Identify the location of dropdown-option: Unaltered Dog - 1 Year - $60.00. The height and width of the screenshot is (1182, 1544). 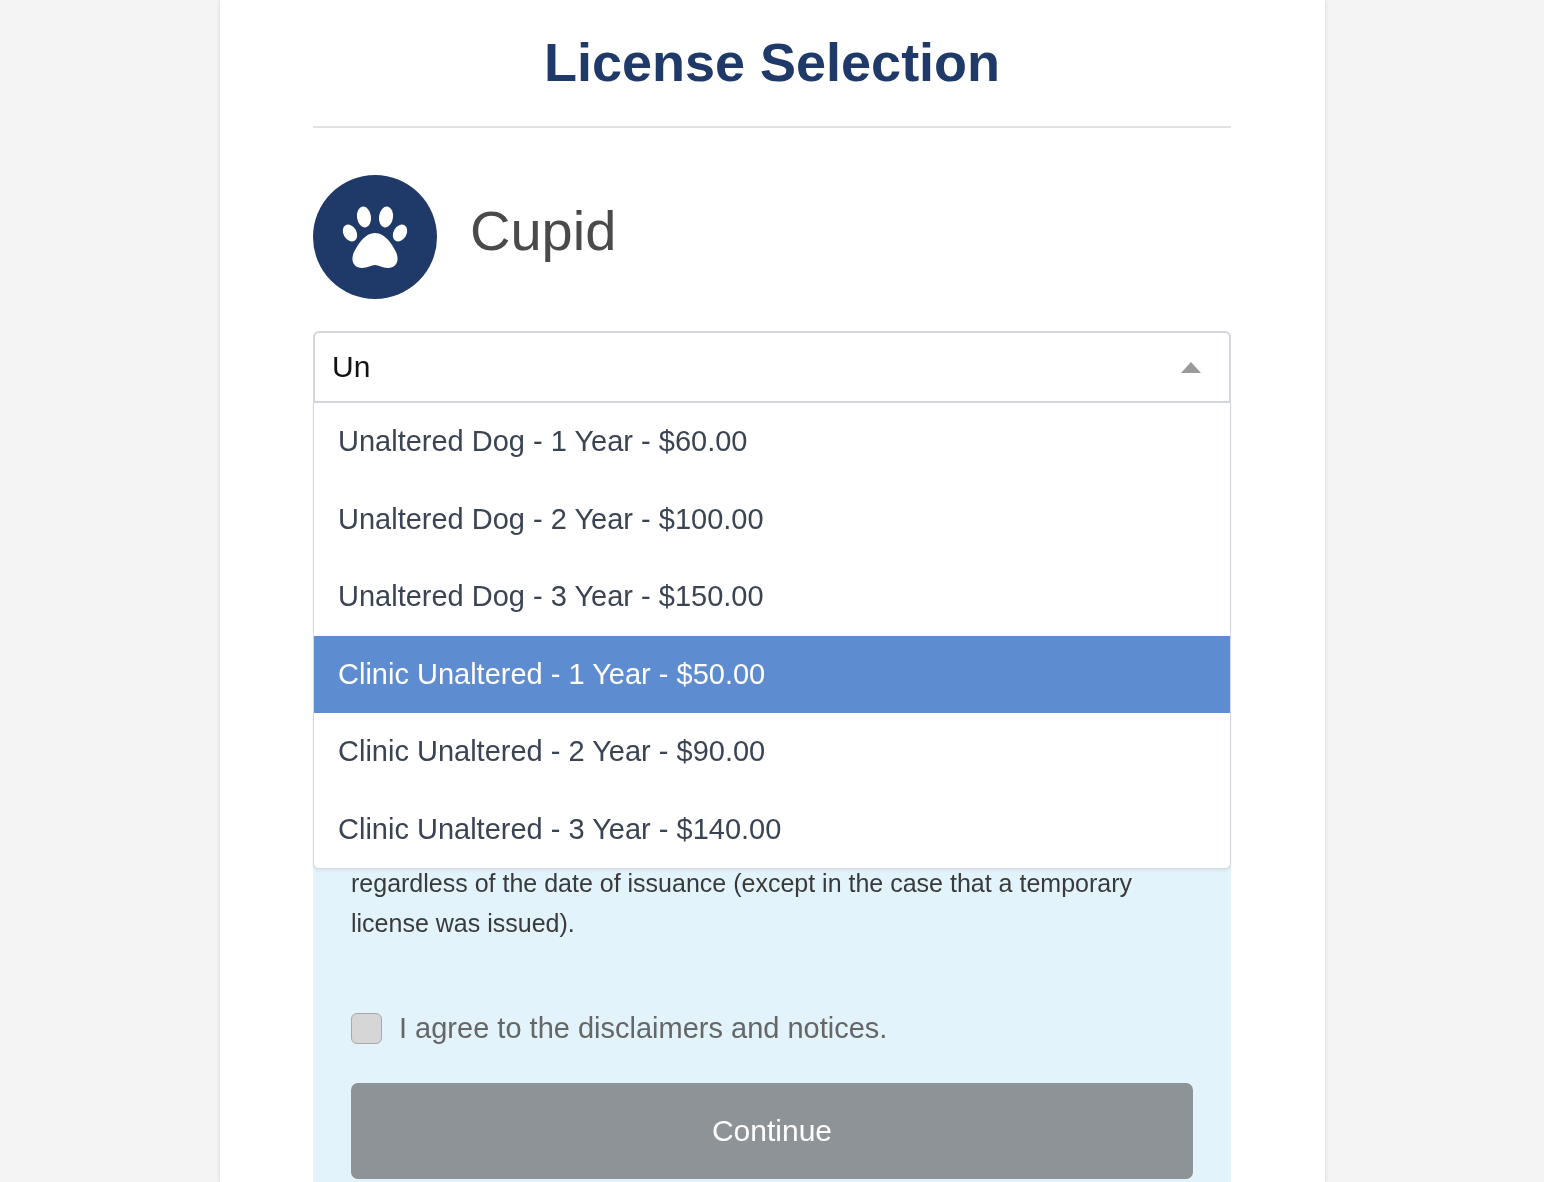
(772, 442).